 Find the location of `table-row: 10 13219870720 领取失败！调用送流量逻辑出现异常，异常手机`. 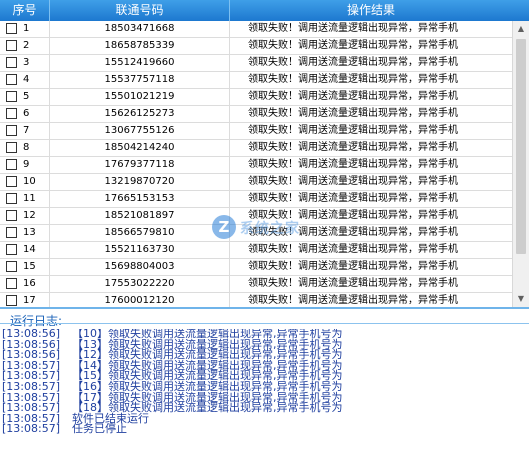

table-row: 10 13219870720 领取失败！调用送流量逻辑出现异常，异常手机 is located at coordinates (256, 182).